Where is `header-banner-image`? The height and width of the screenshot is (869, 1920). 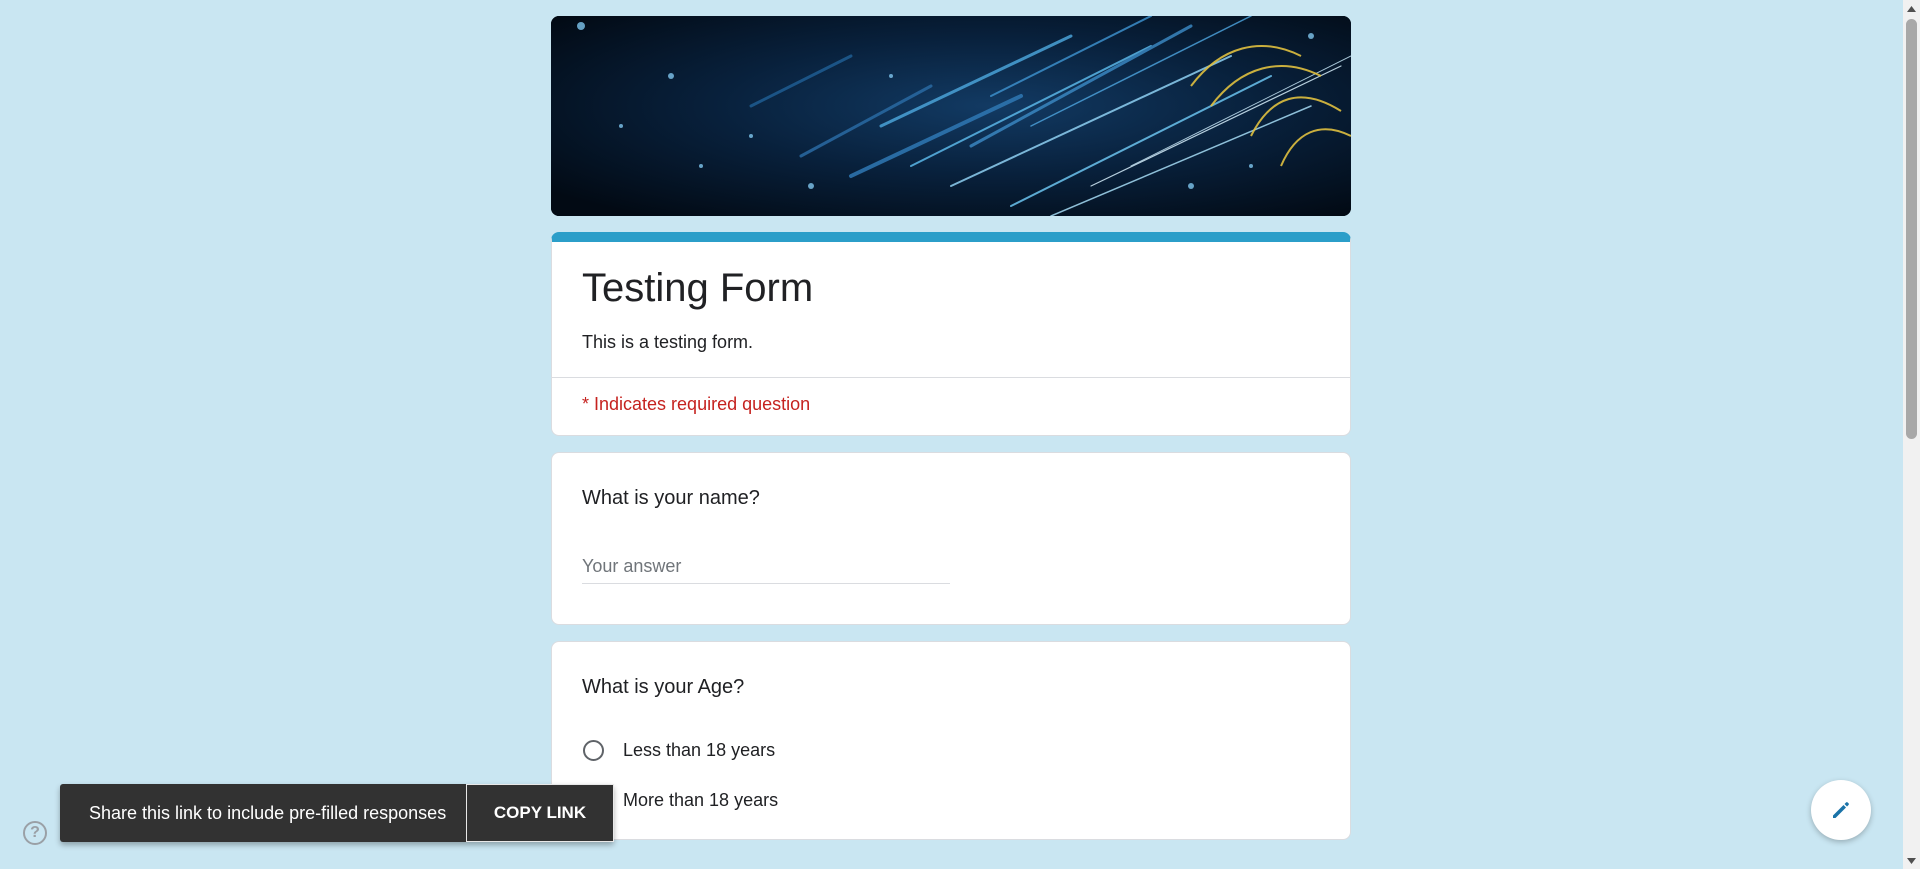
header-banner-image is located at coordinates (951, 116).